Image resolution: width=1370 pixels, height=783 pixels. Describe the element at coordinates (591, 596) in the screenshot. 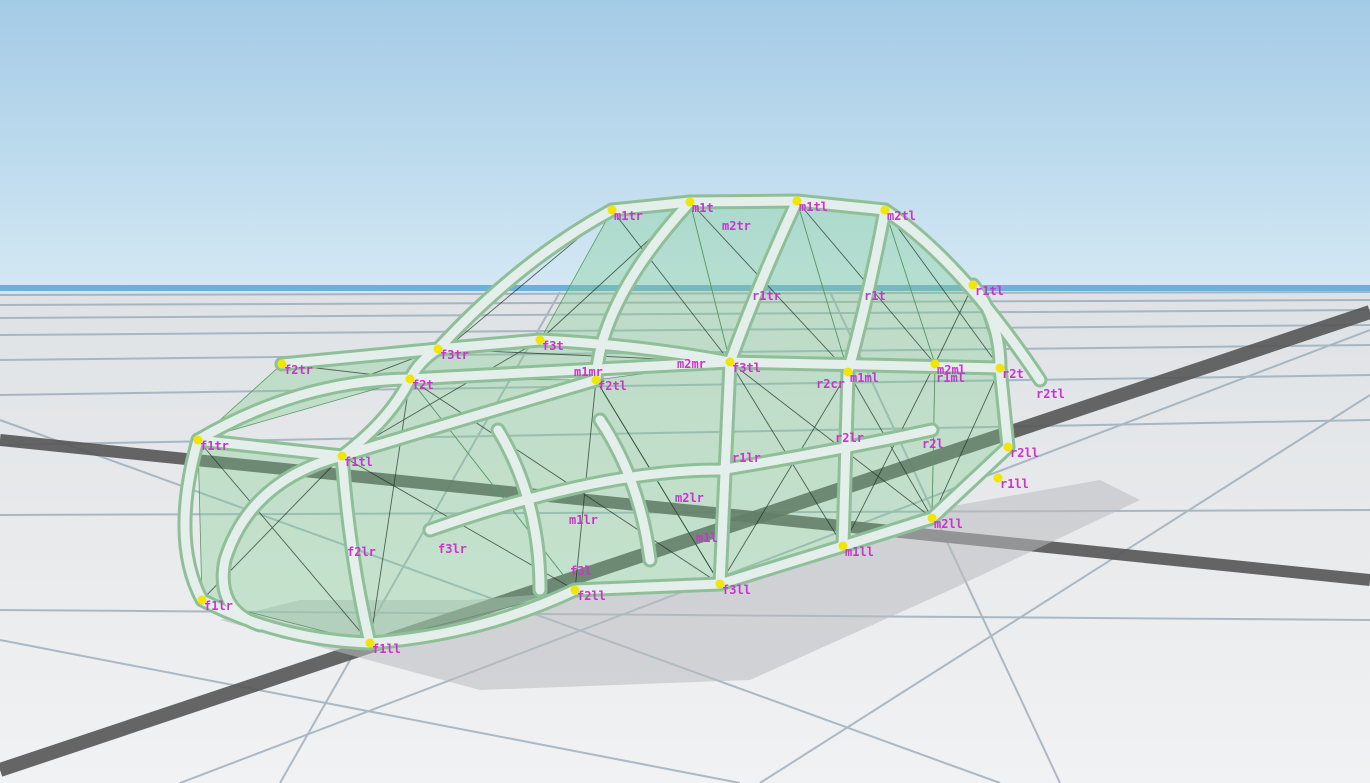

I see `node-label-f2ll: f2ll` at that location.